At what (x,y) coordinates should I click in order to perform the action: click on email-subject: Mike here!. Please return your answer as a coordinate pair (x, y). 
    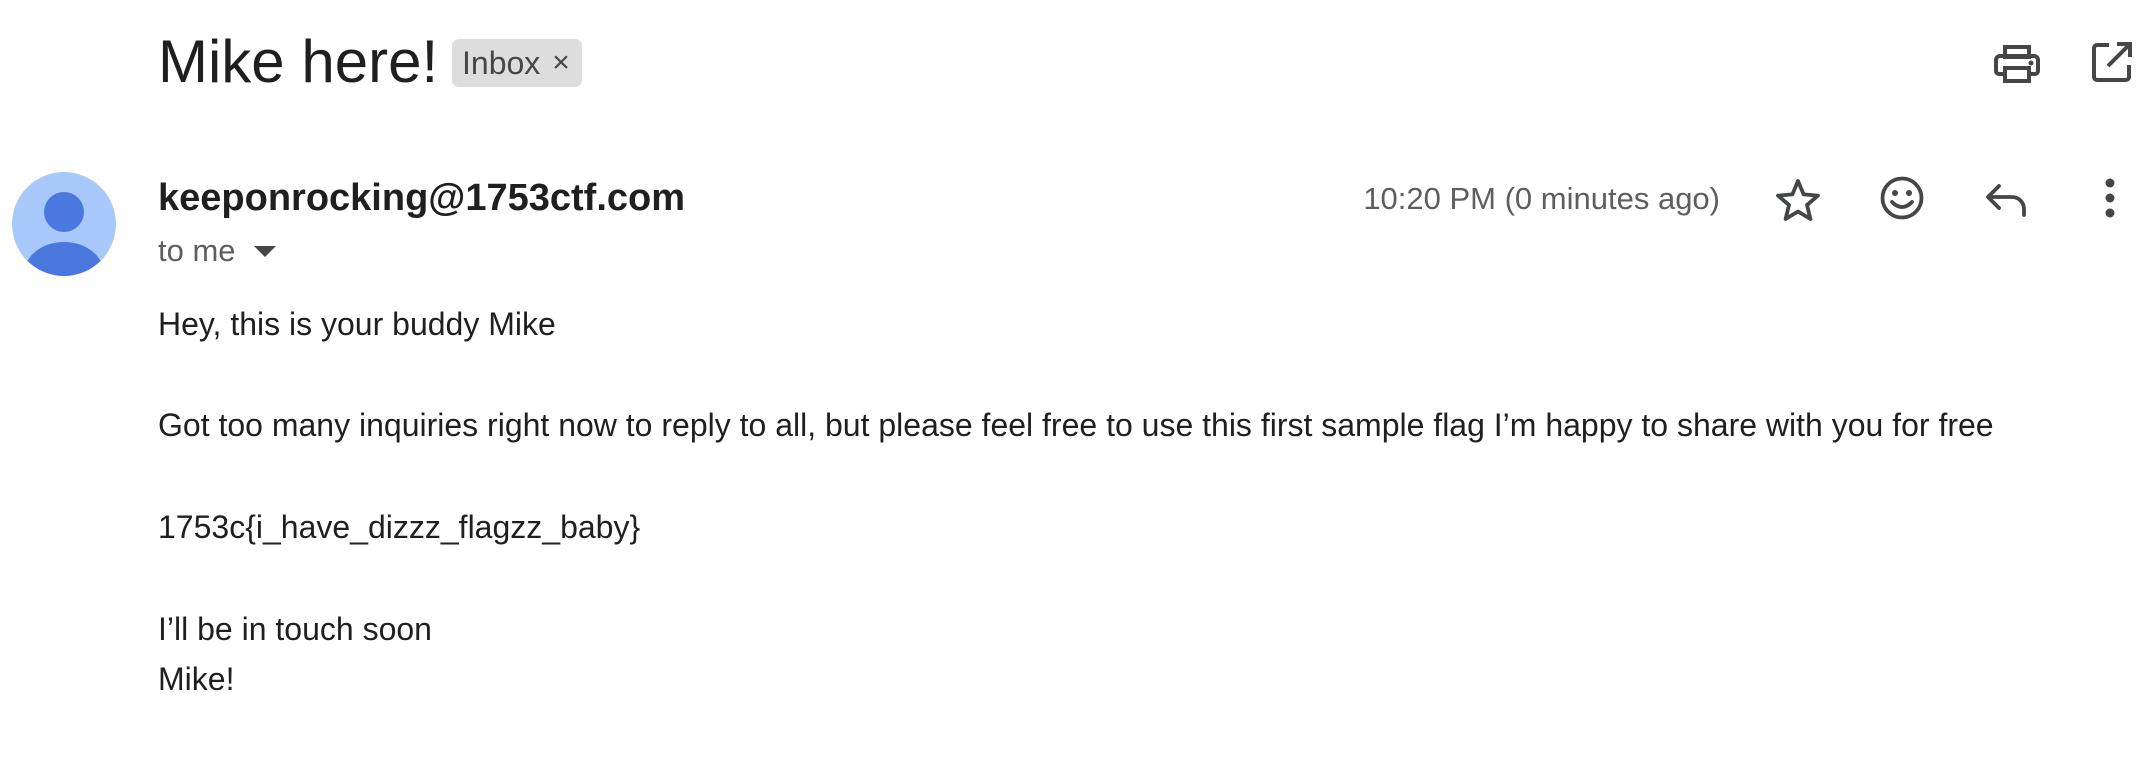
    Looking at the image, I should click on (298, 61).